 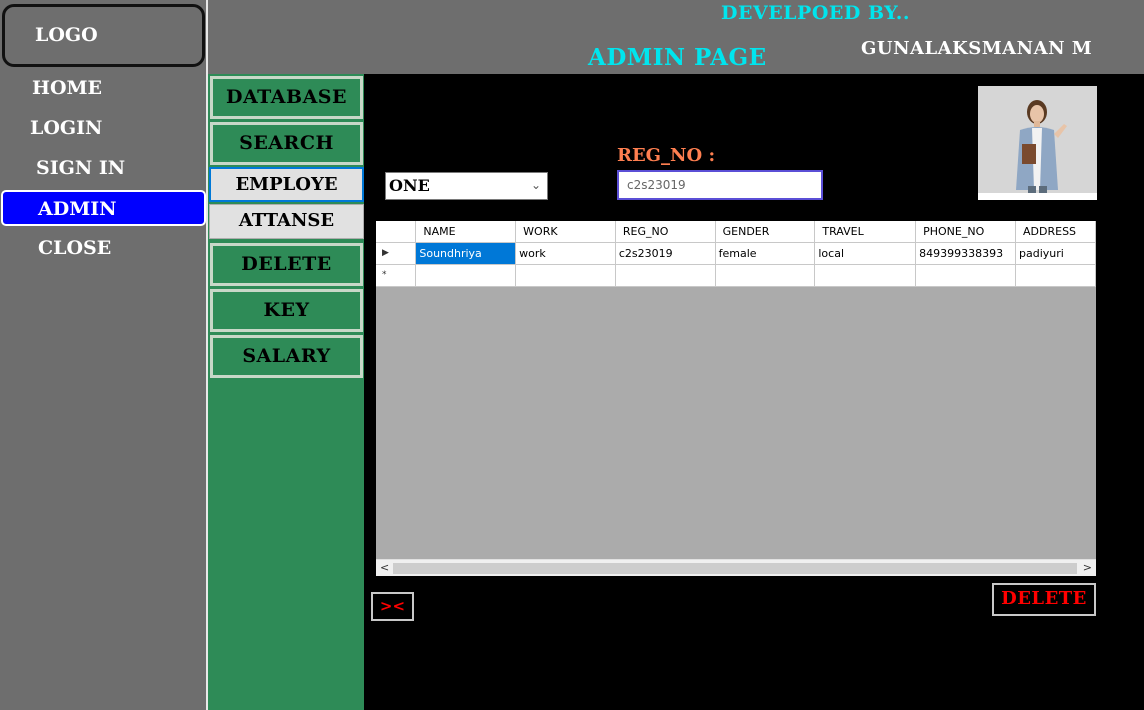 What do you see at coordinates (286, 356) in the screenshot?
I see `salary-button: SALARY` at bounding box center [286, 356].